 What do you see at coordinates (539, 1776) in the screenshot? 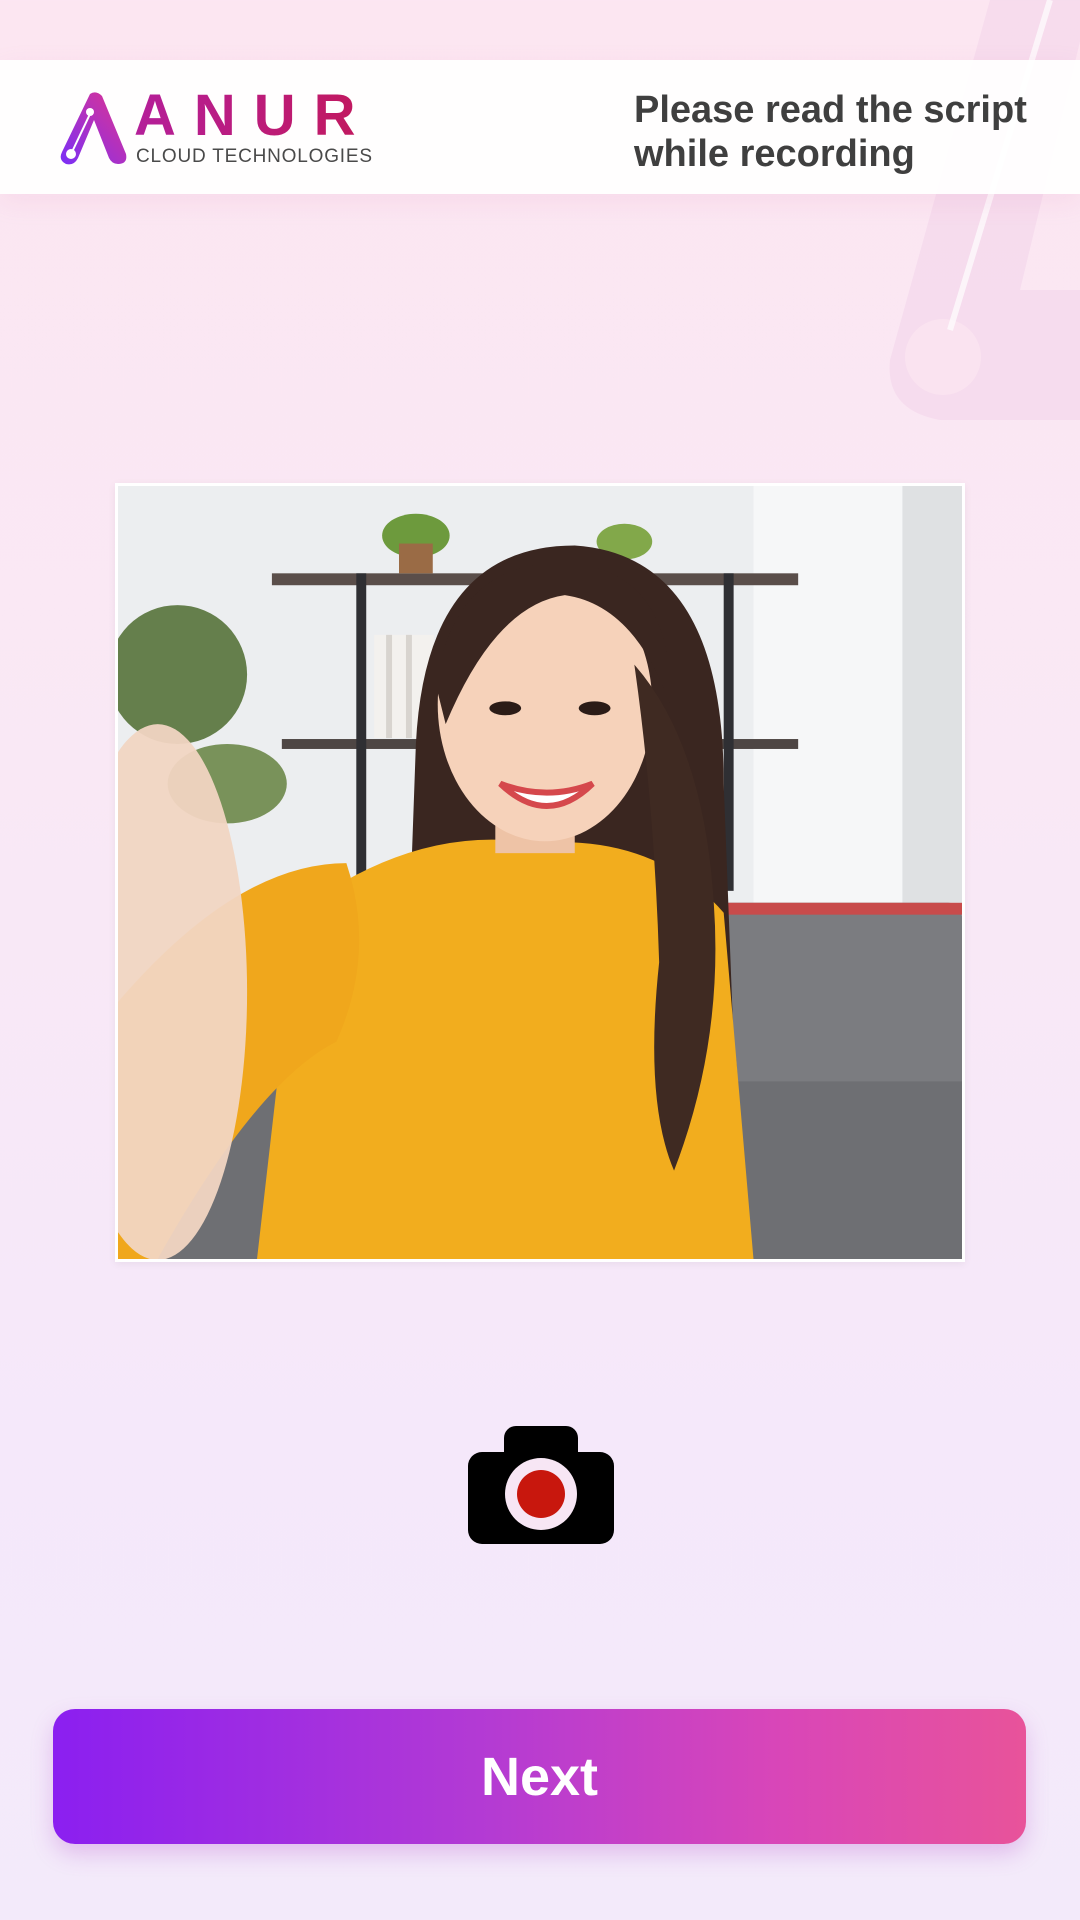
I see `next-button: Next` at bounding box center [539, 1776].